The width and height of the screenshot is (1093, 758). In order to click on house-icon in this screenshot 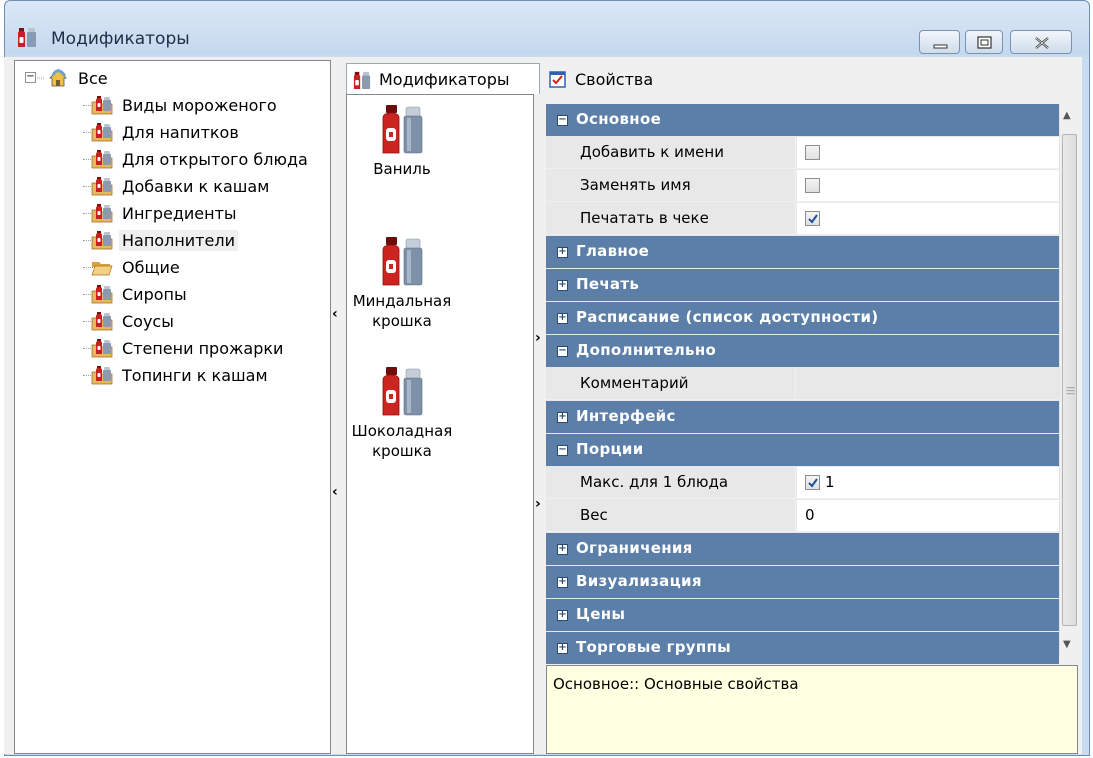, I will do `click(58, 78)`.